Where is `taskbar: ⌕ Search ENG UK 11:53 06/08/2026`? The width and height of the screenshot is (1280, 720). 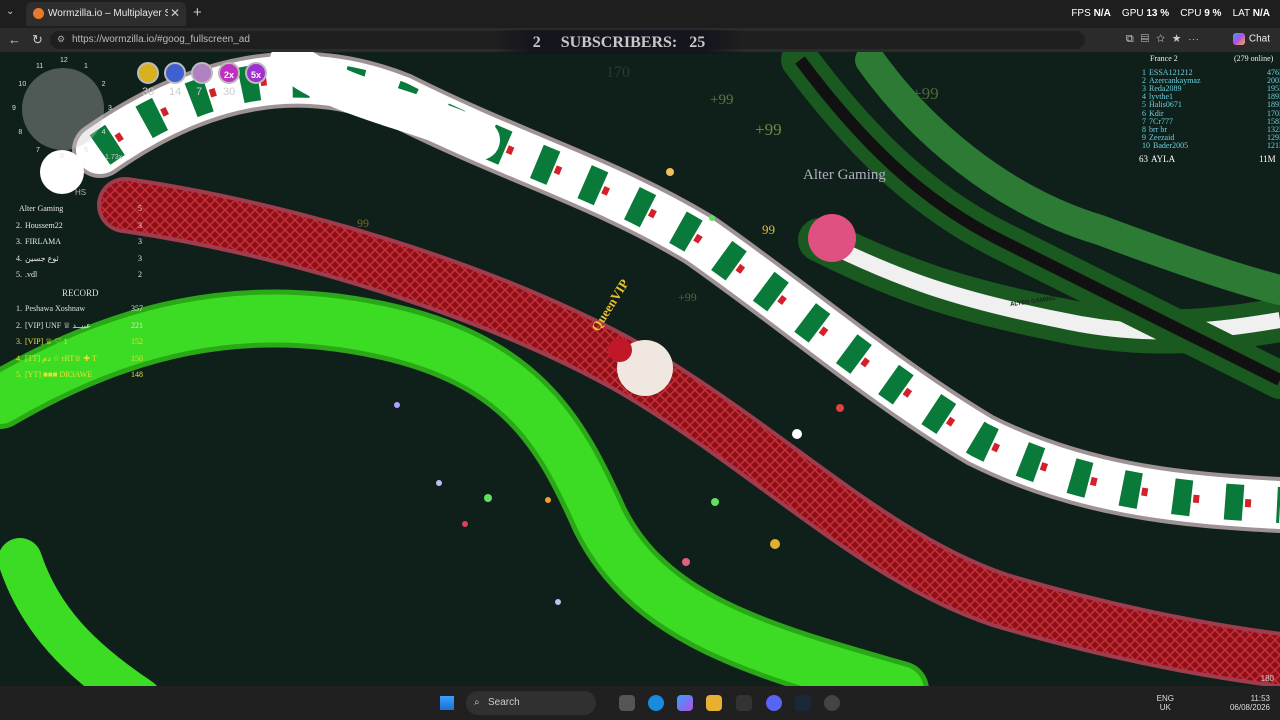
taskbar: ⌕ Search ENG UK 11:53 06/08/2026 is located at coordinates (640, 703).